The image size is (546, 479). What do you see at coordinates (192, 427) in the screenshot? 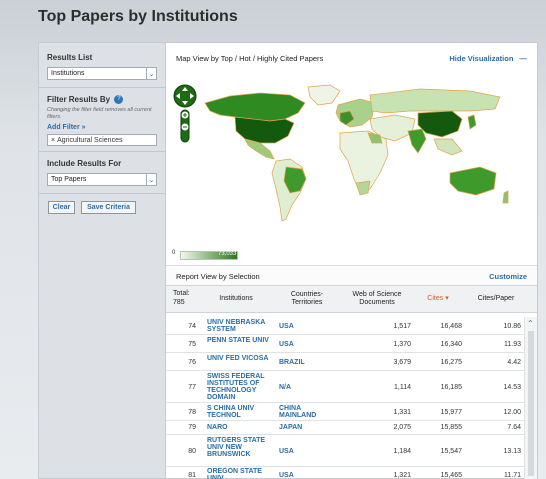
I see `rank-cell: 79` at bounding box center [192, 427].